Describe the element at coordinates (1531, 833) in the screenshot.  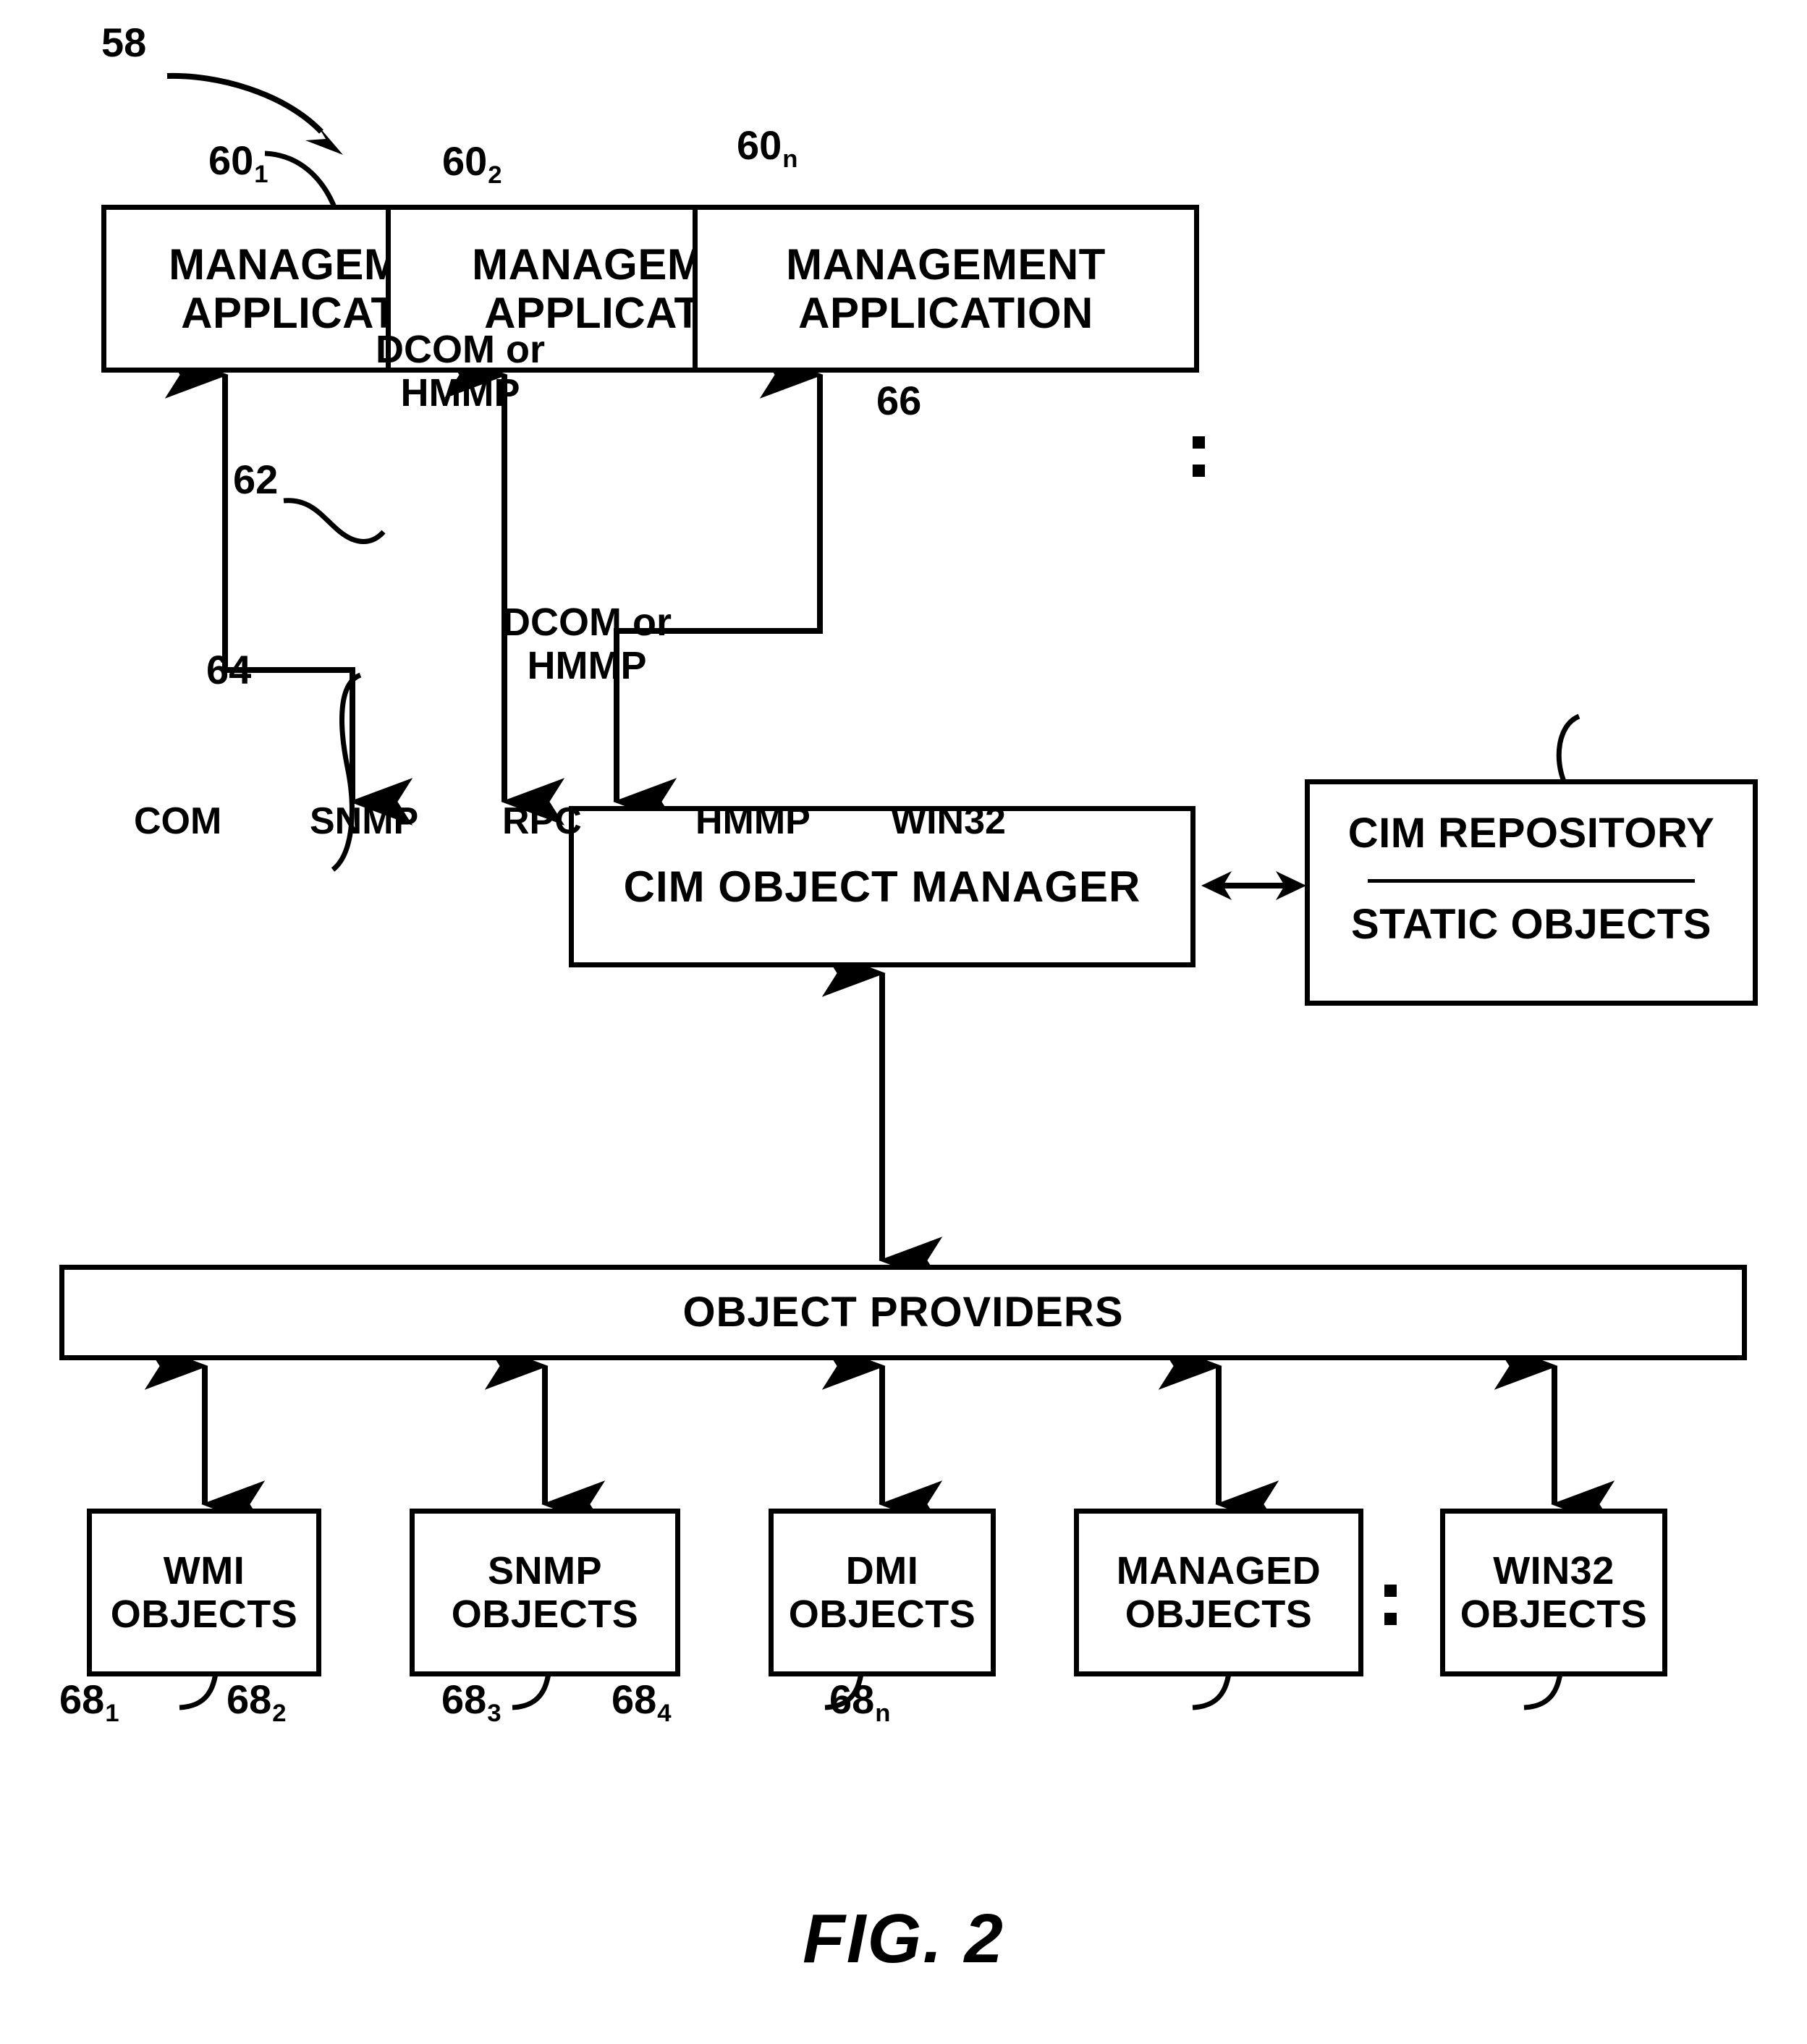
I see `box-label-line-1: CIM REPOSITORY` at that location.